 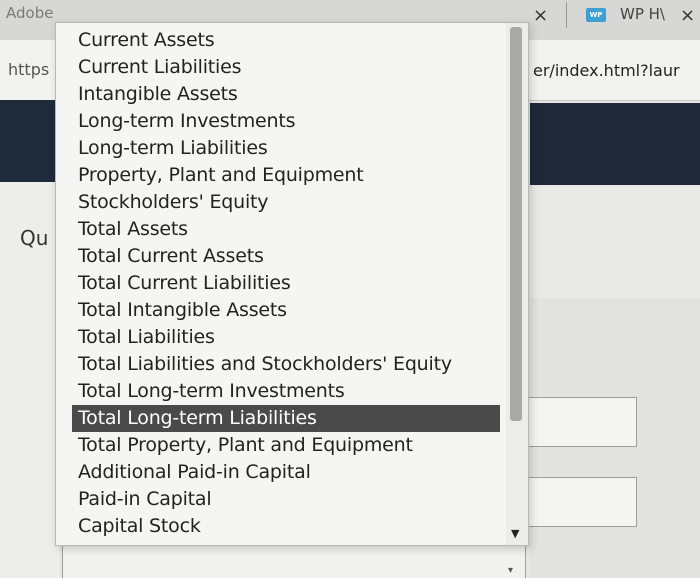 I want to click on dropdown-option: Current Liabilities, so click(x=281, y=67).